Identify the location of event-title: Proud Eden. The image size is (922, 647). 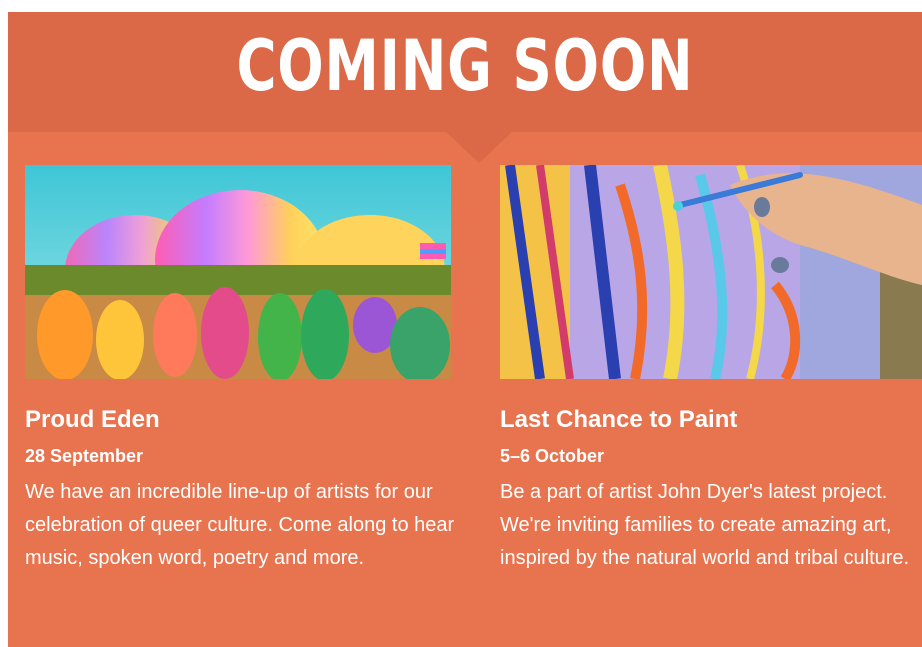
(238, 420).